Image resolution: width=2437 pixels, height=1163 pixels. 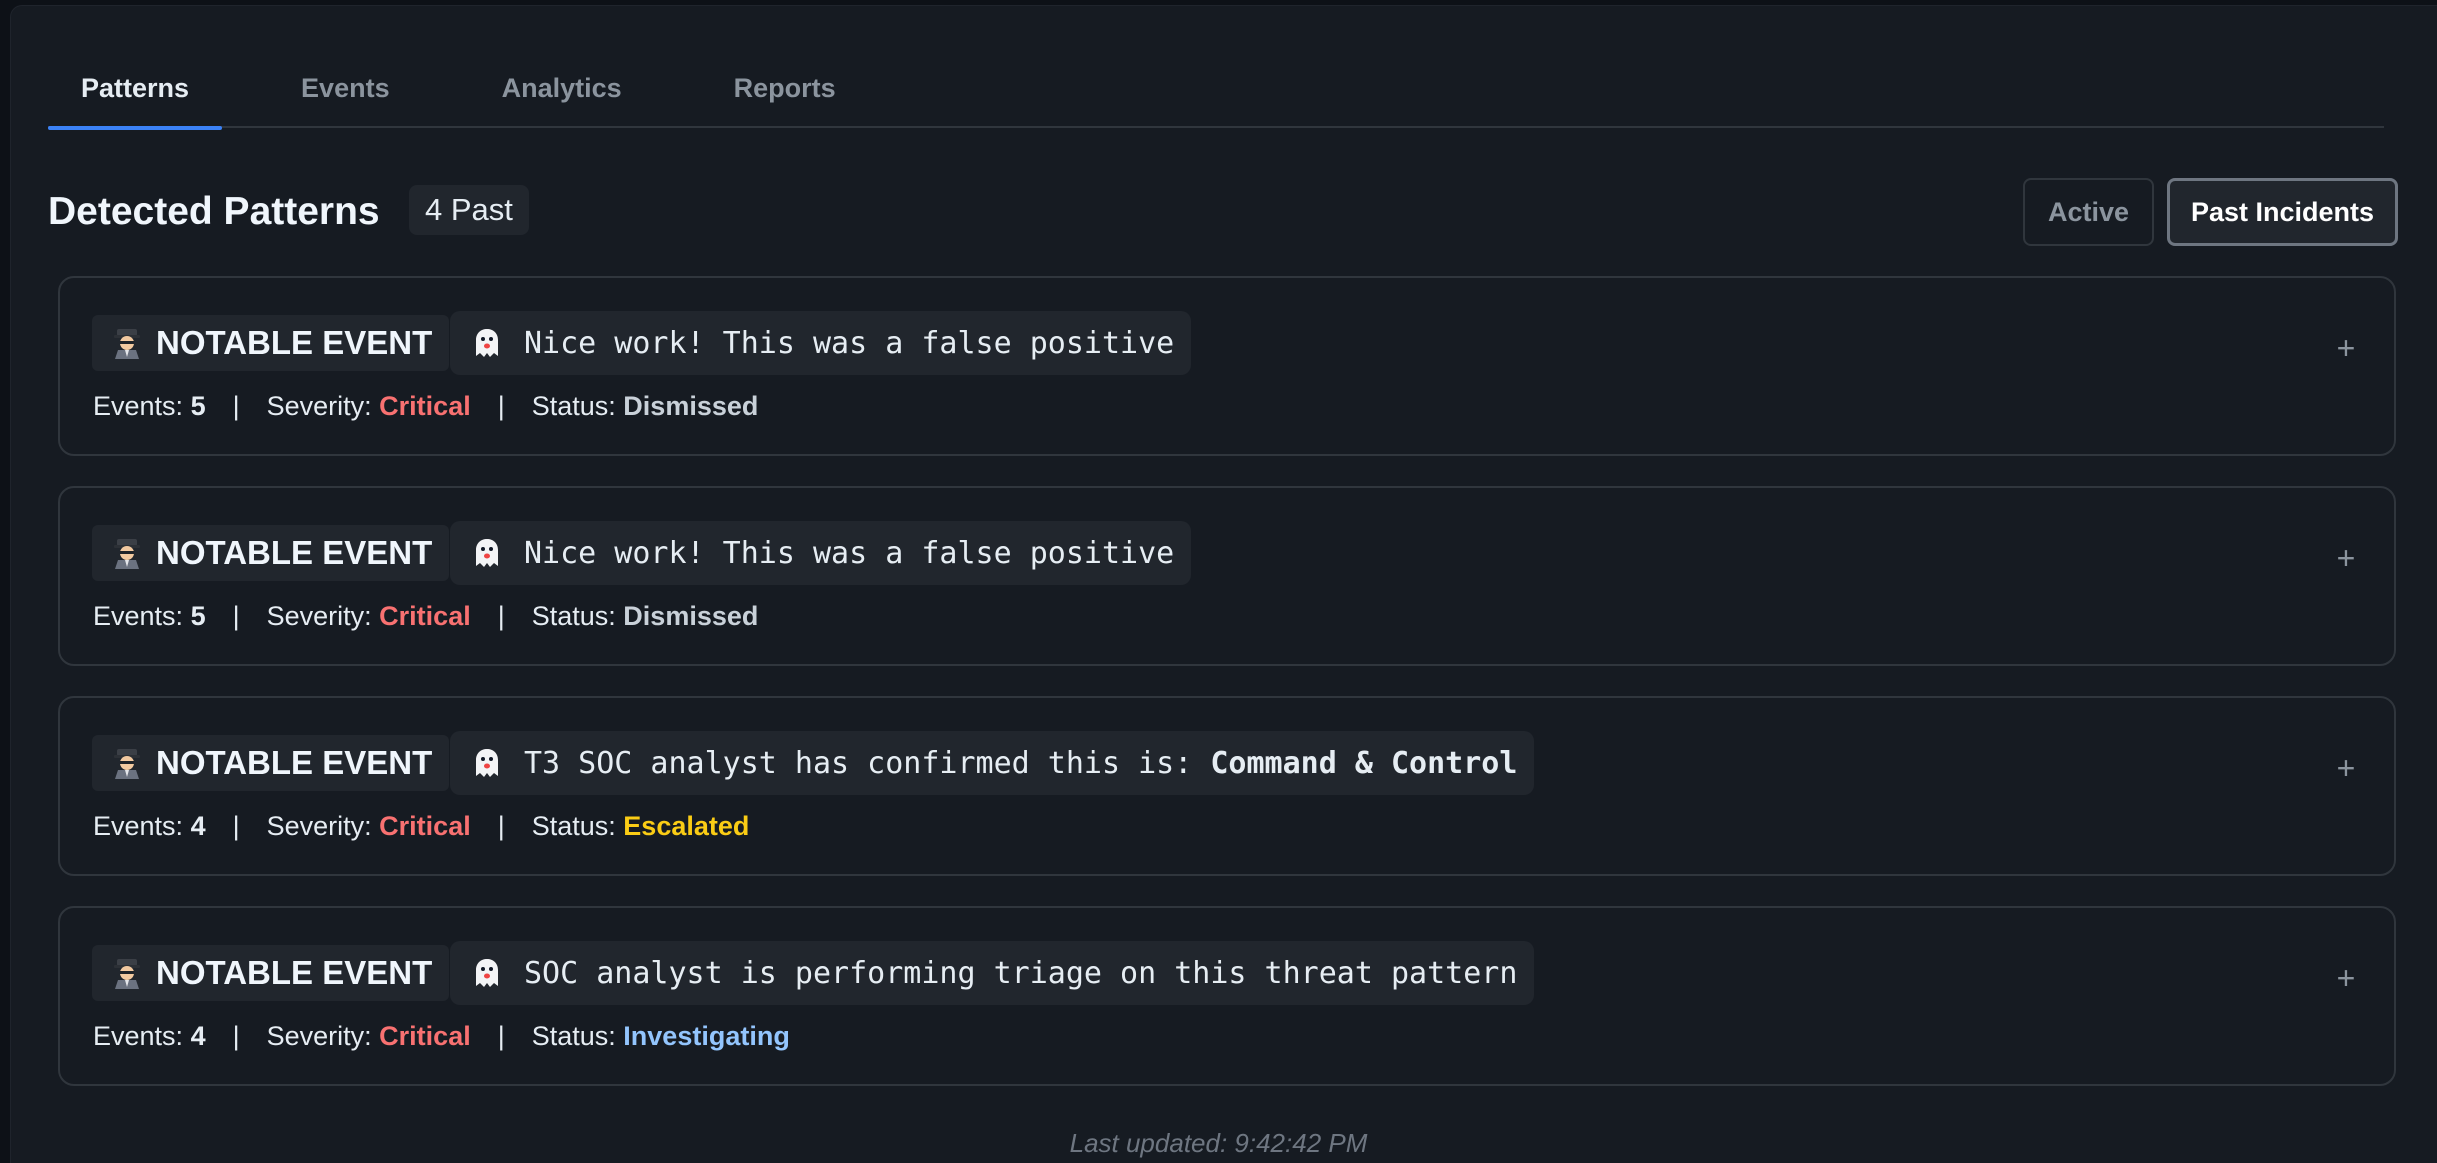 I want to click on tab-bar: Patterns Events Analytics Reports, so click(x=1216, y=89).